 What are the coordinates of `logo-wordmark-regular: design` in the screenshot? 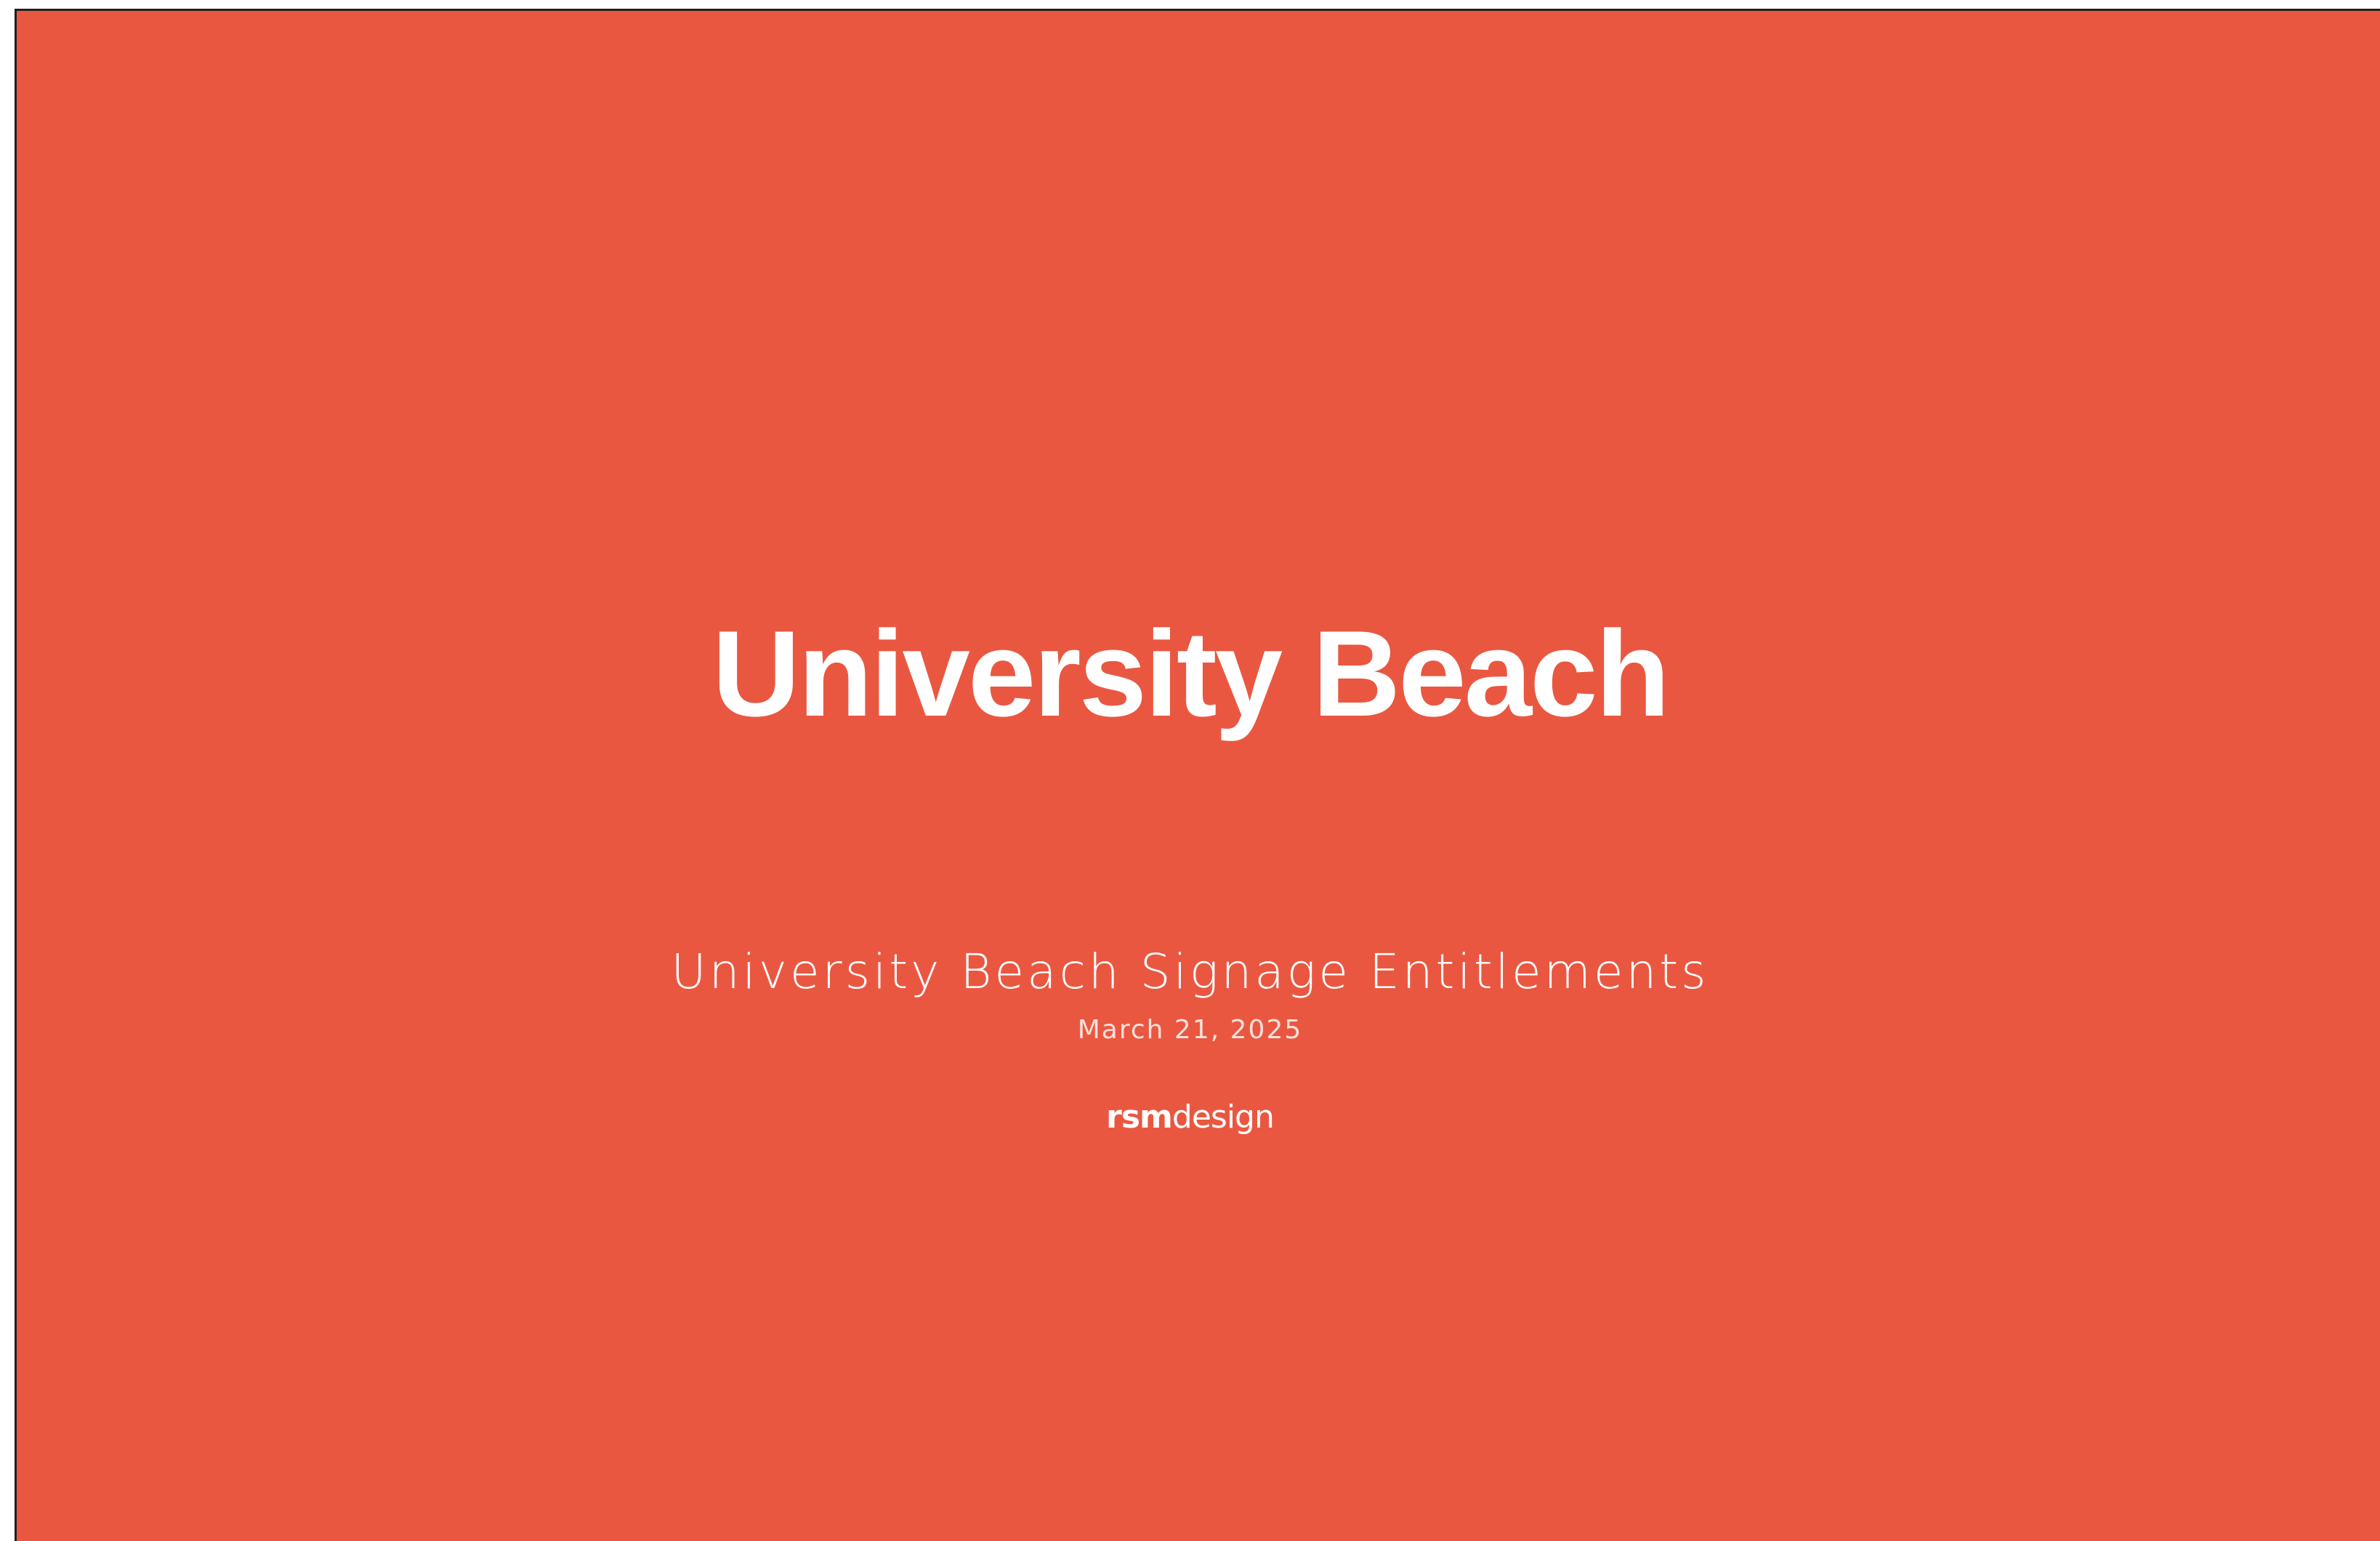 It's located at (1223, 1117).